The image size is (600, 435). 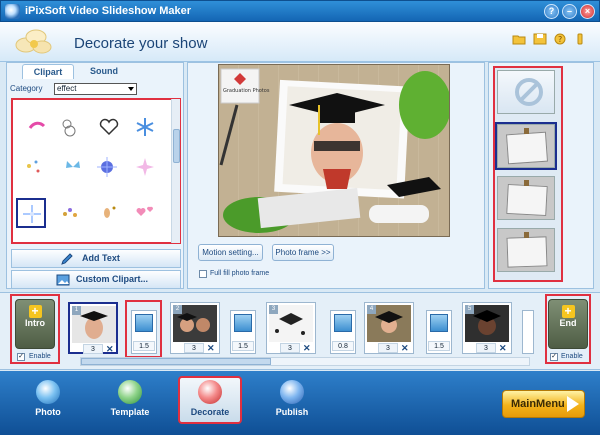 I want to click on app-icon, so click(x=12, y=11).